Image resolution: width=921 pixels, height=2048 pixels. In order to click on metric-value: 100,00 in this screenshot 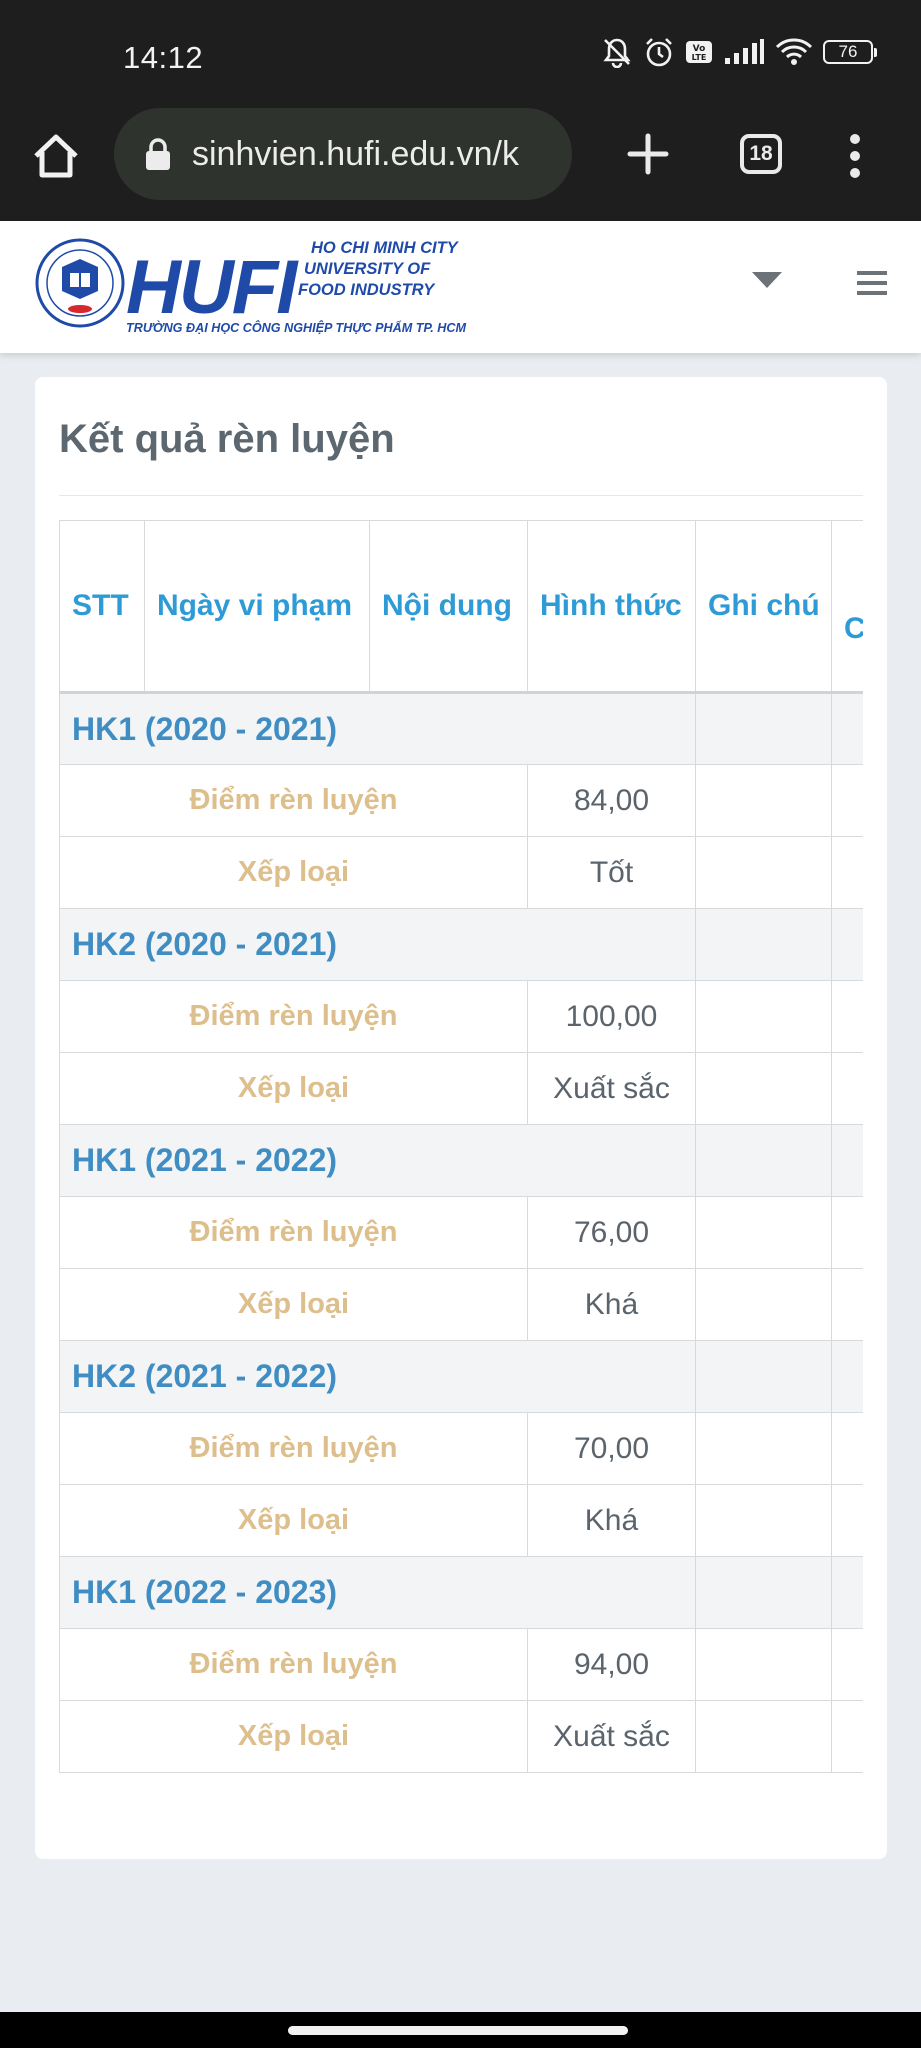, I will do `click(611, 1016)`.